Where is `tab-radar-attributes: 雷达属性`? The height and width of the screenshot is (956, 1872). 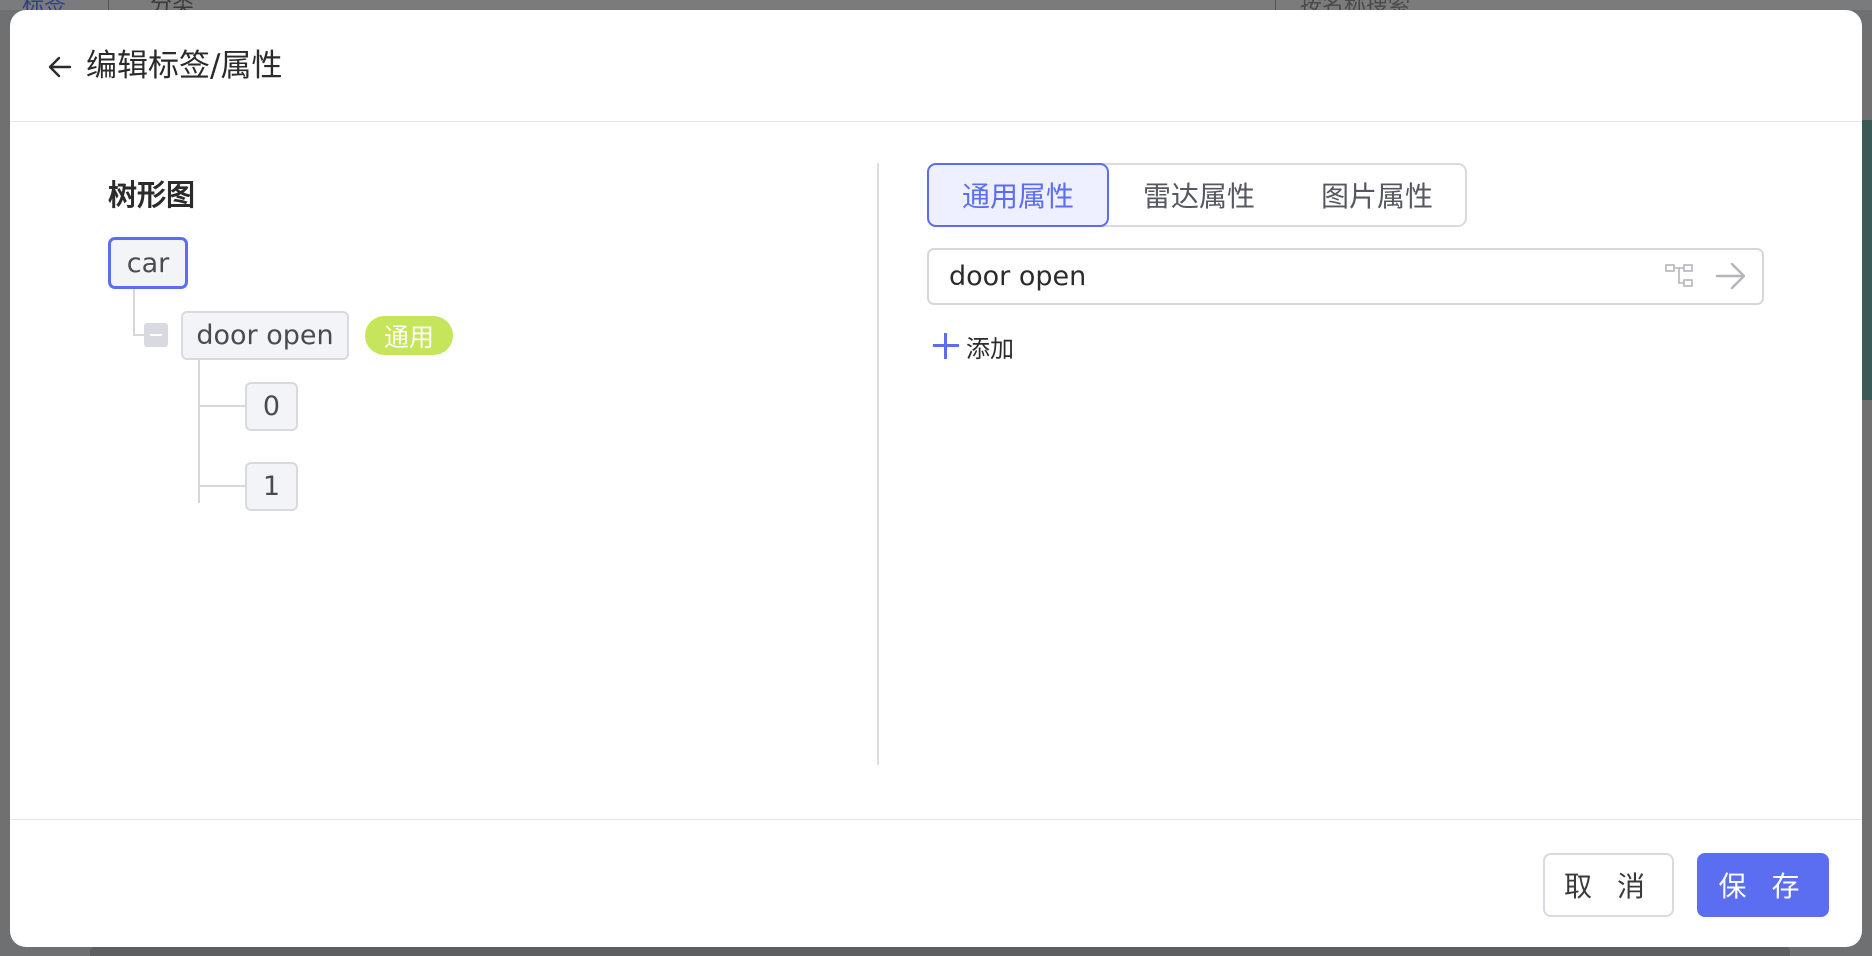
tab-radar-attributes: 雷达属性 is located at coordinates (1199, 195).